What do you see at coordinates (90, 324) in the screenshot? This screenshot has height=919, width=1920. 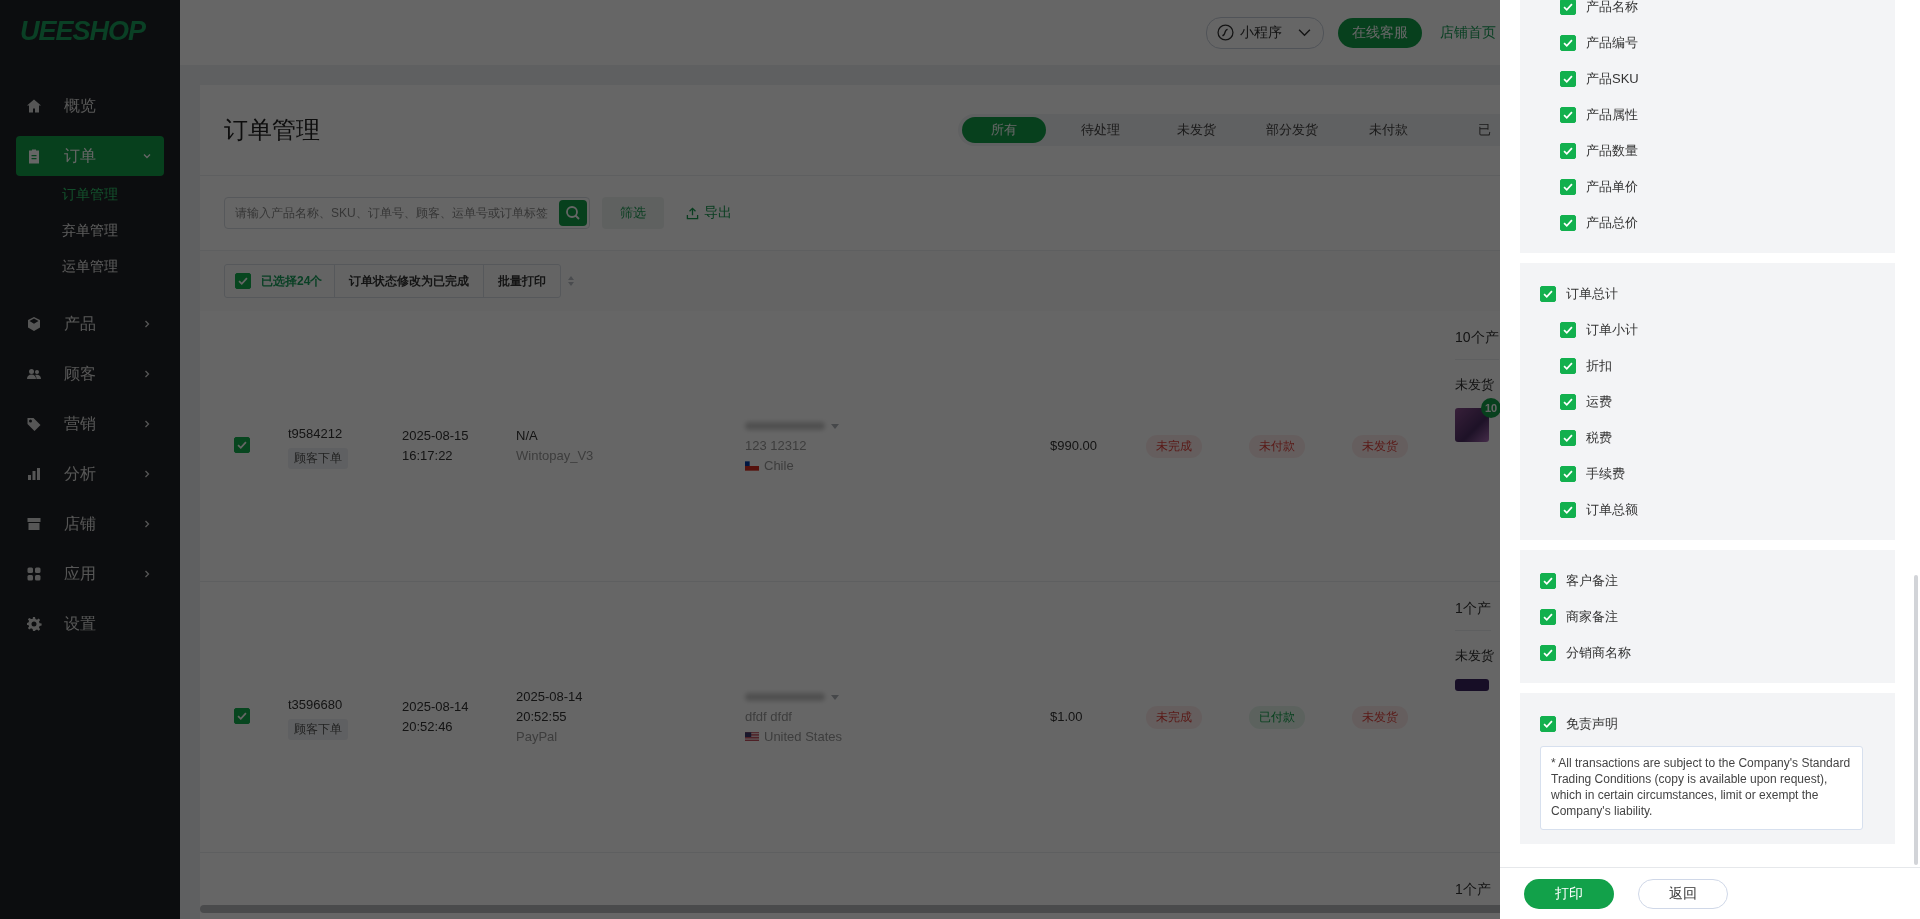 I see `sidebar-item: 产品` at bounding box center [90, 324].